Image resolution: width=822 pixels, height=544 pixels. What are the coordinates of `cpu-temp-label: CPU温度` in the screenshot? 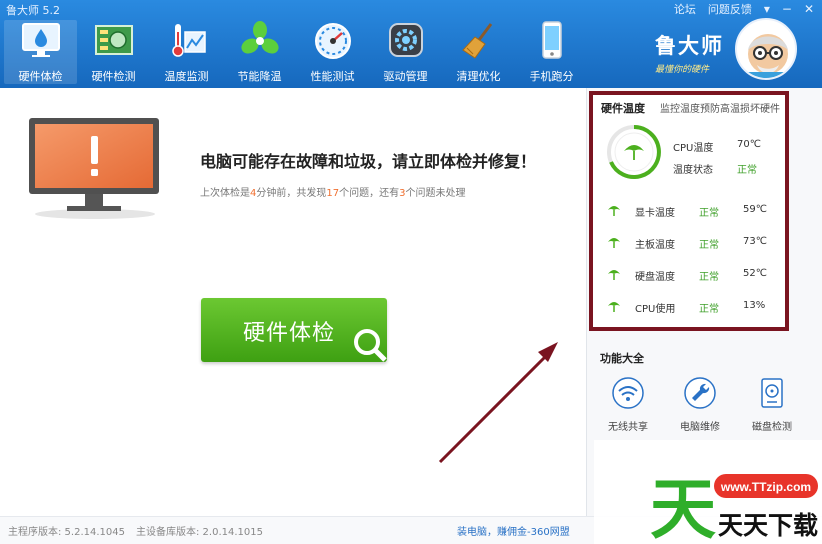 It's located at (693, 148).